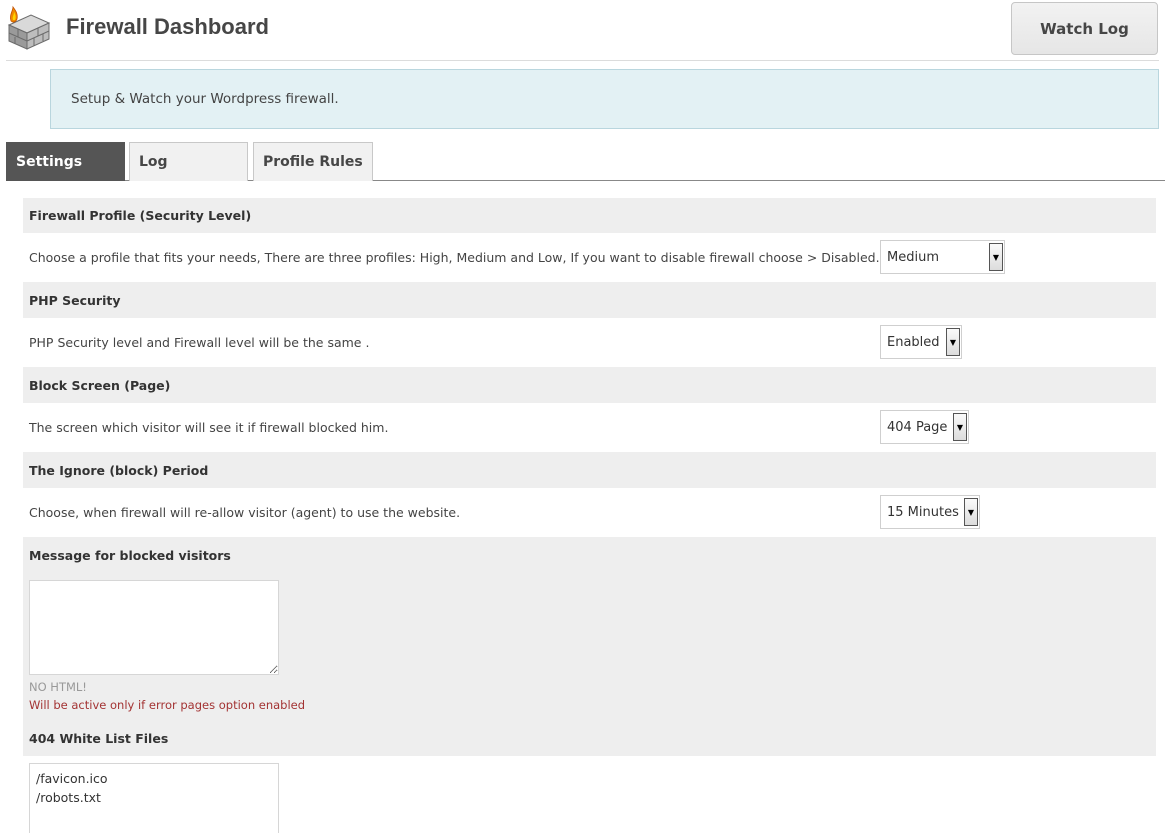  What do you see at coordinates (582, 31) in the screenshot?
I see `page-header: Firewall Dashboard Watch Log` at bounding box center [582, 31].